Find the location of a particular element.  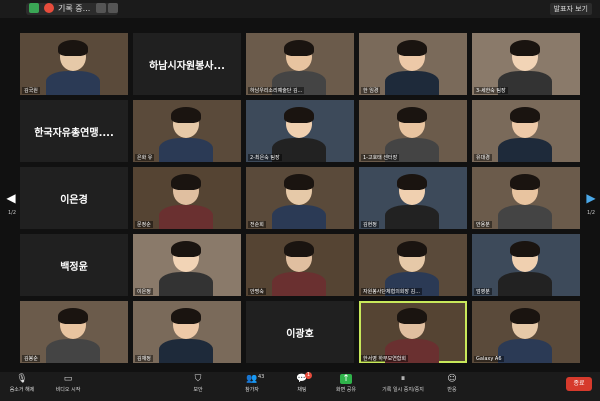

participant-tile: 이광호 is located at coordinates (300, 332).